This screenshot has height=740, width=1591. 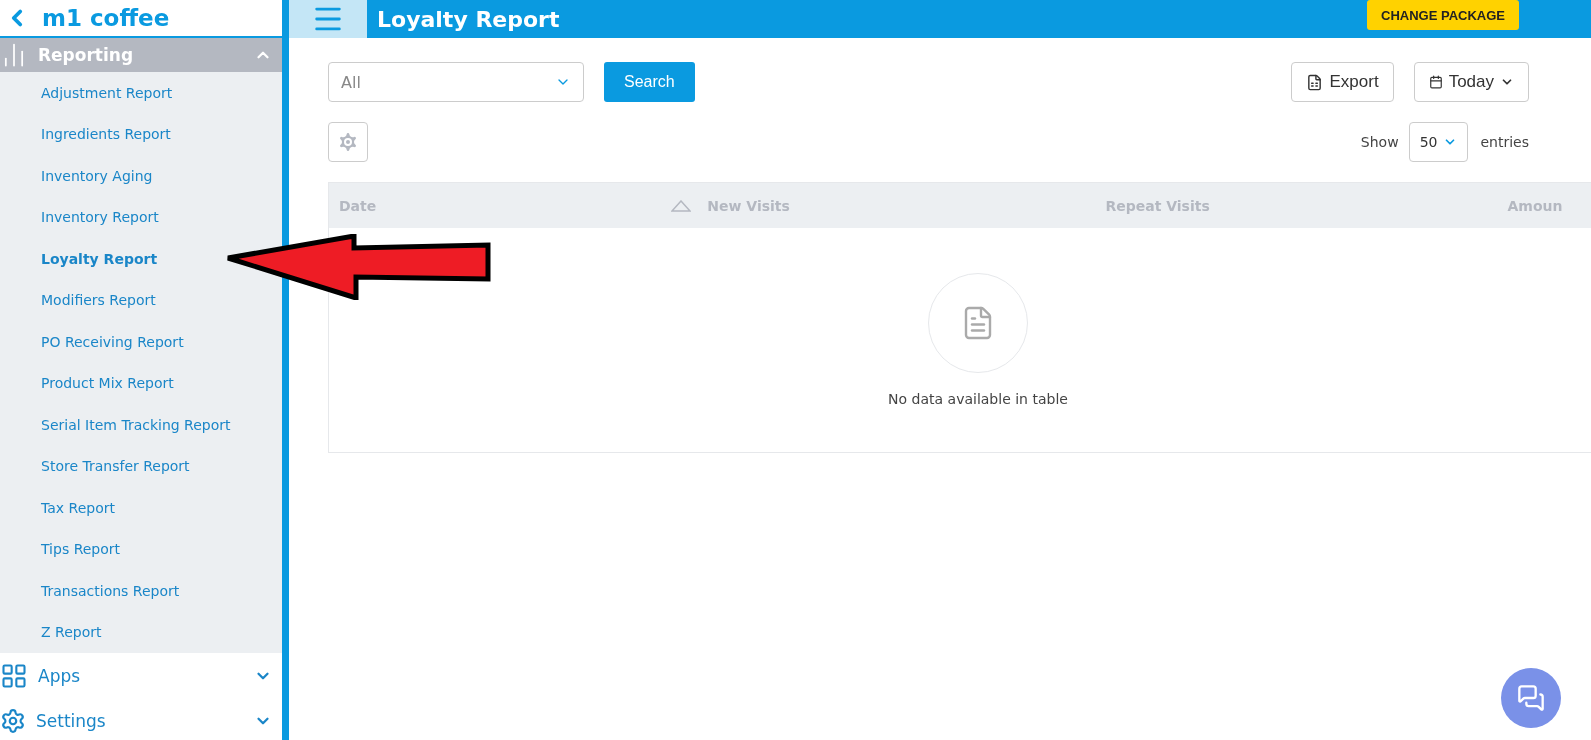 I want to click on chat-icon, so click(x=1531, y=698).